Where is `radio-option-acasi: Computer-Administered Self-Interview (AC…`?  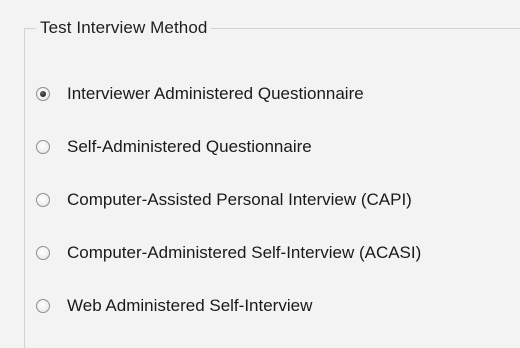
radio-option-acasi: Computer-Administered Self-Interview (AC… is located at coordinates (228, 253).